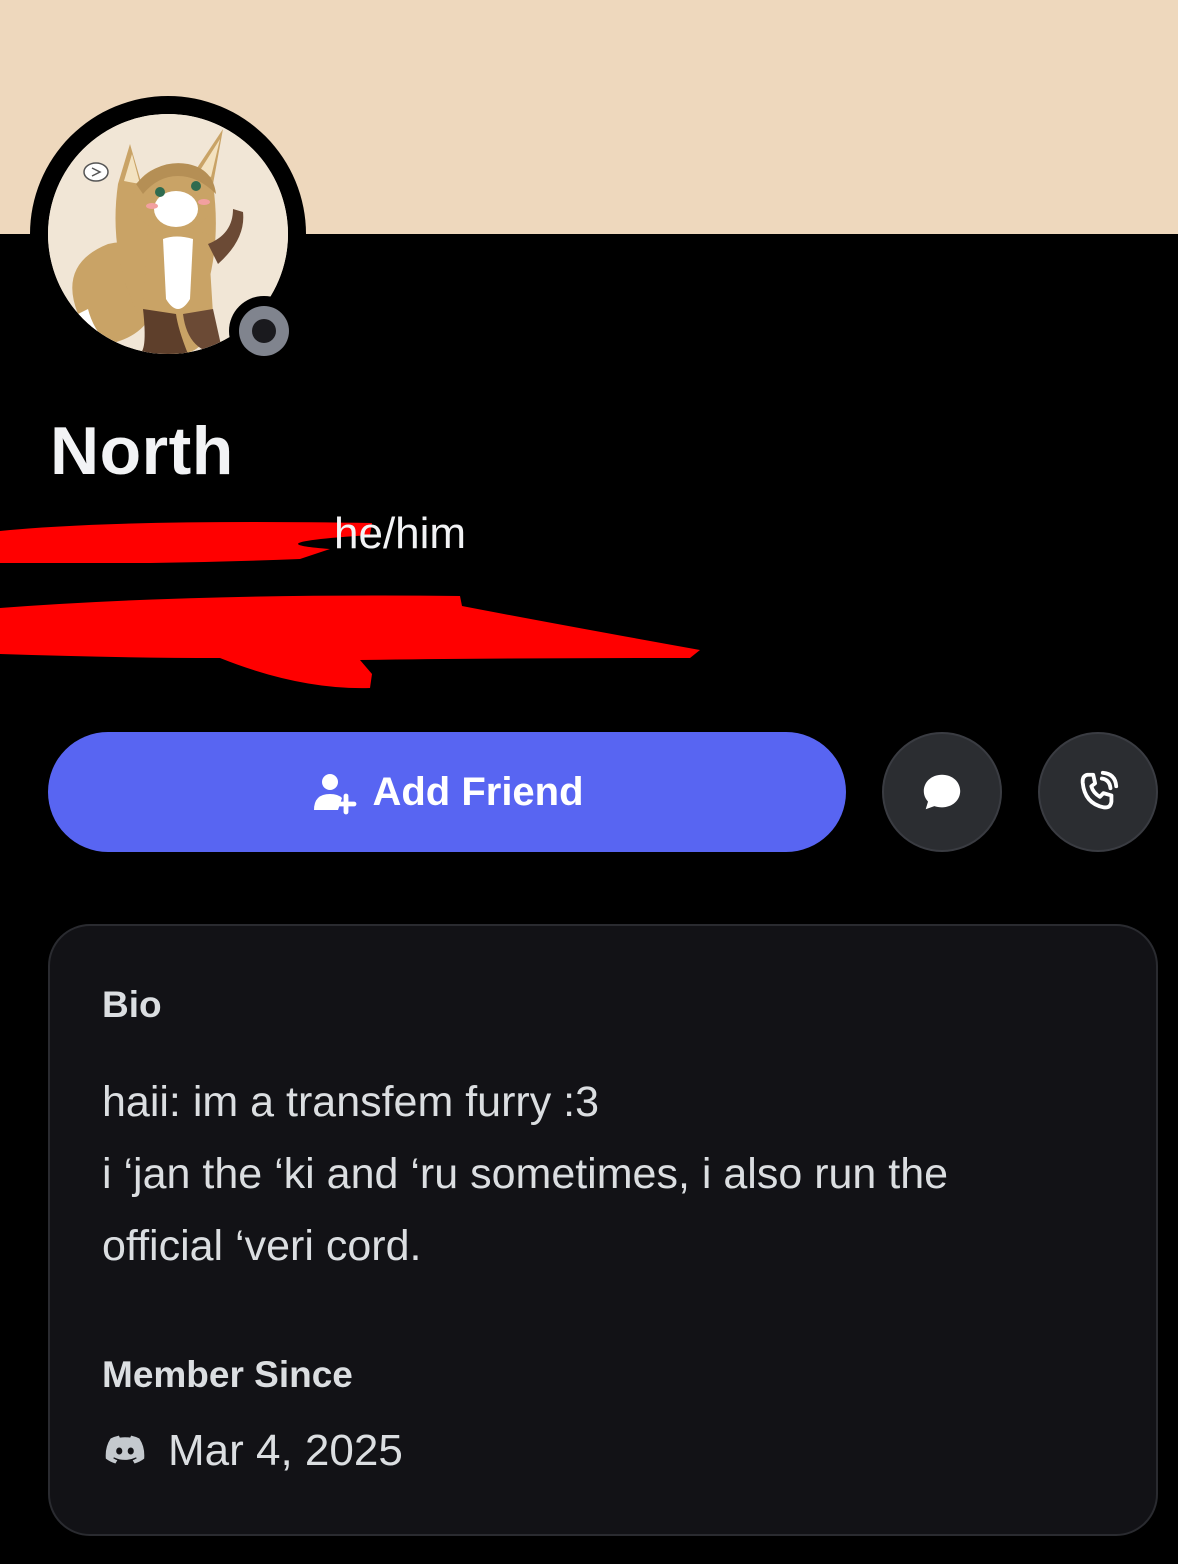  I want to click on discord-logo-icon, so click(125, 1449).